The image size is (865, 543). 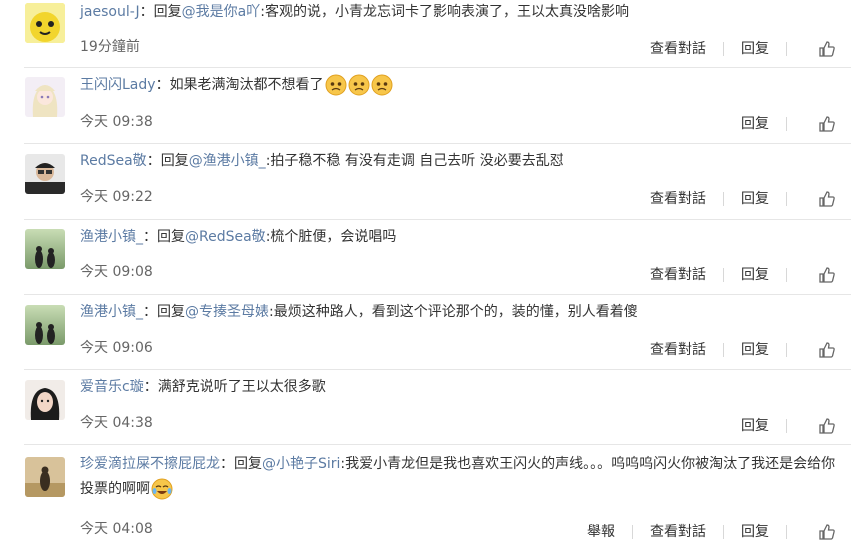 I want to click on comment-time: 今天 09:08, so click(x=116, y=272).